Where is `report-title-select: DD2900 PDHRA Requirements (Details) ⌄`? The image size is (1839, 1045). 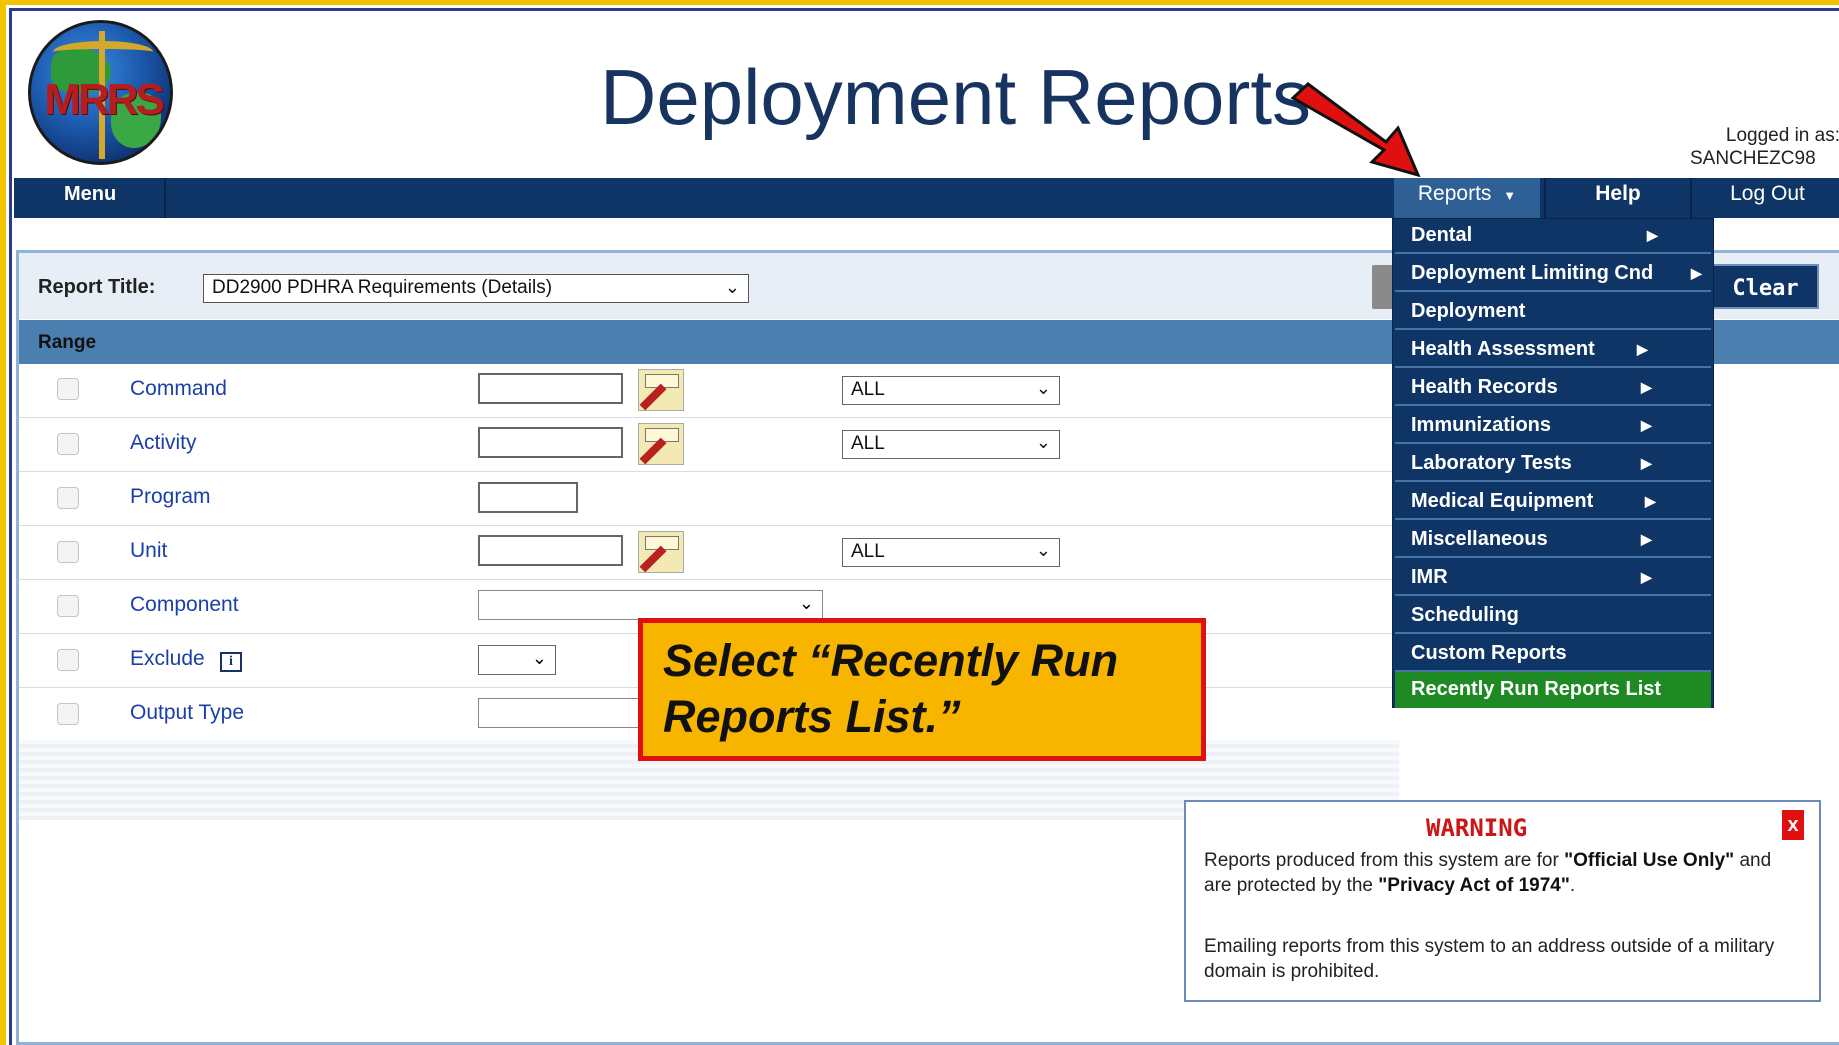 report-title-select: DD2900 PDHRA Requirements (Details) ⌄ is located at coordinates (476, 288).